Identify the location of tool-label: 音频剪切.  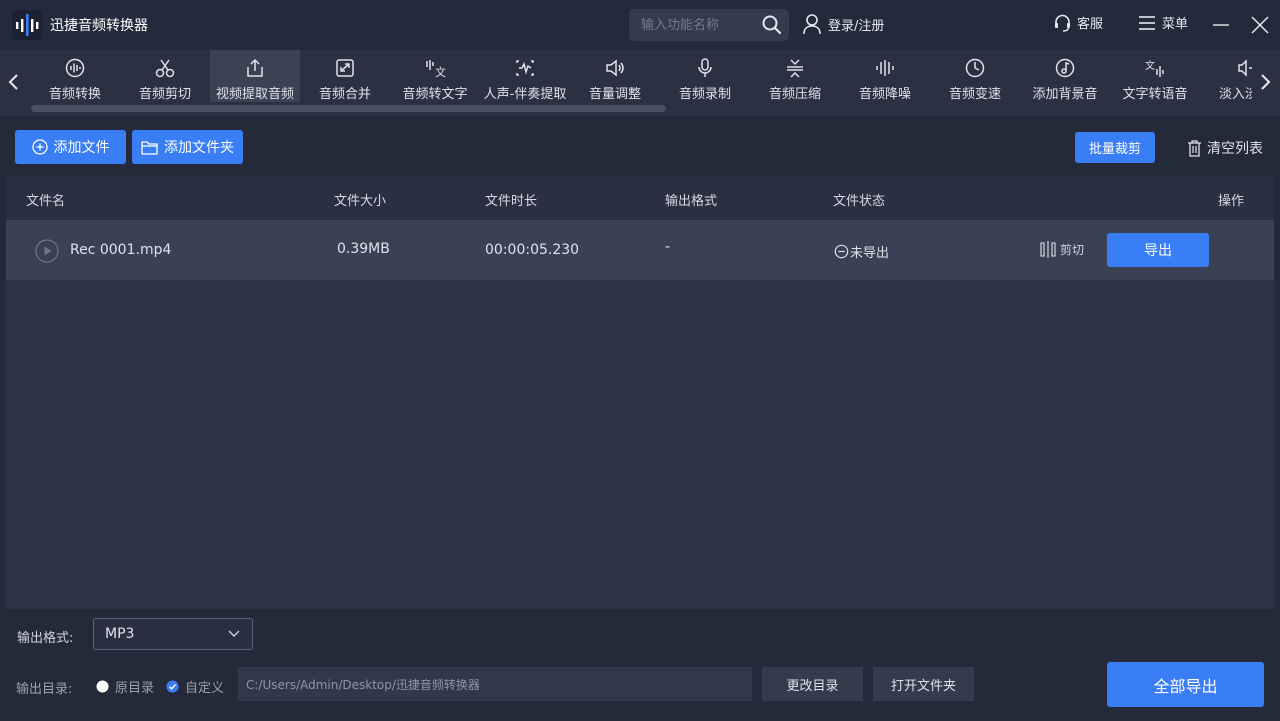
(164, 94).